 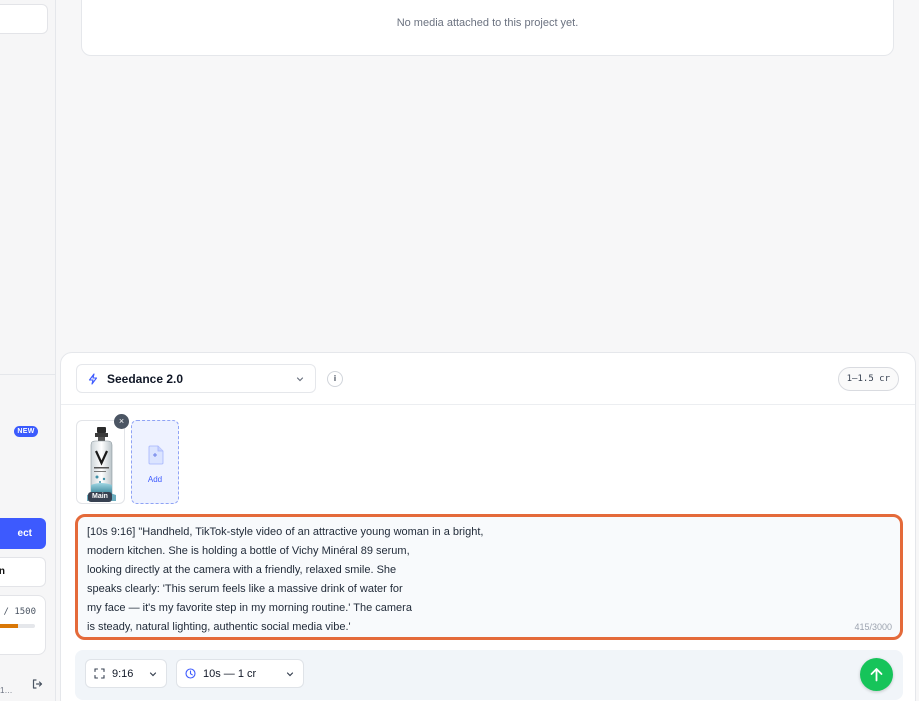 I want to click on model-select: Seedance 2.0, so click(x=196, y=378).